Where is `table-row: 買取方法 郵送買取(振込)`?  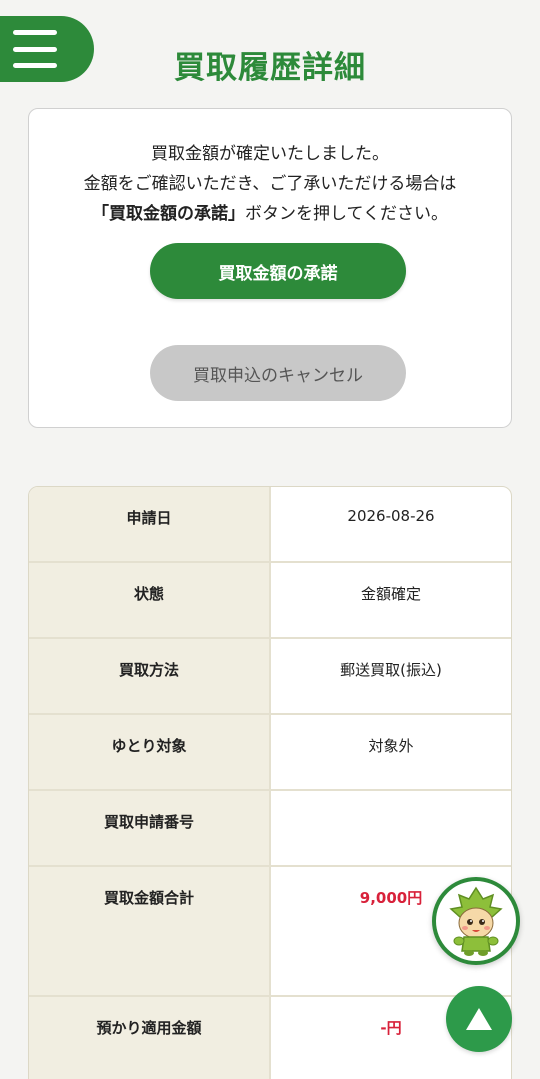
table-row: 買取方法 郵送買取(振込) is located at coordinates (270, 677).